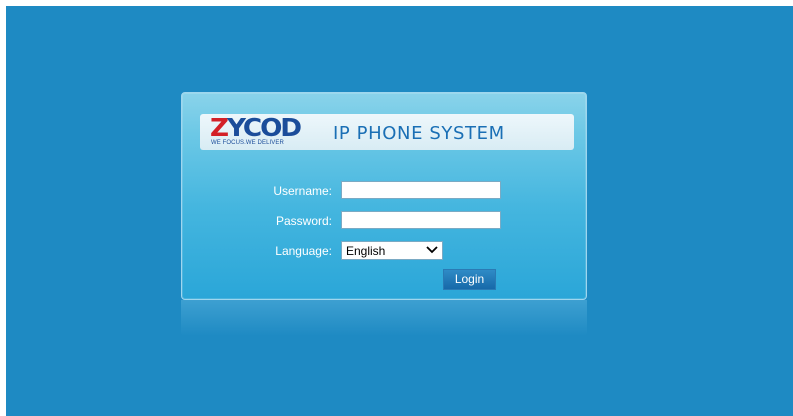  Describe the element at coordinates (419, 133) in the screenshot. I see `system-title: IP PHONE SYSTEM` at that location.